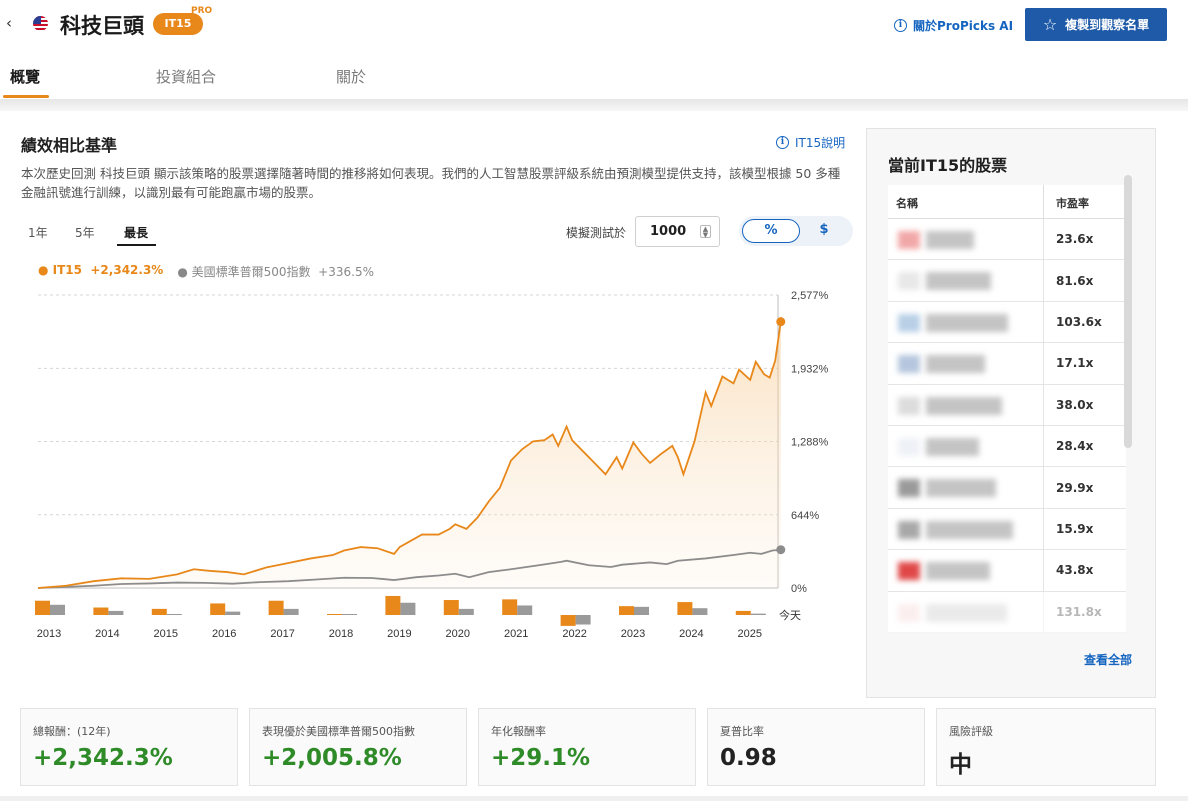 Image resolution: width=1188 pixels, height=801 pixels. What do you see at coordinates (781, 322) in the screenshot?
I see `it15-end-dot` at bounding box center [781, 322].